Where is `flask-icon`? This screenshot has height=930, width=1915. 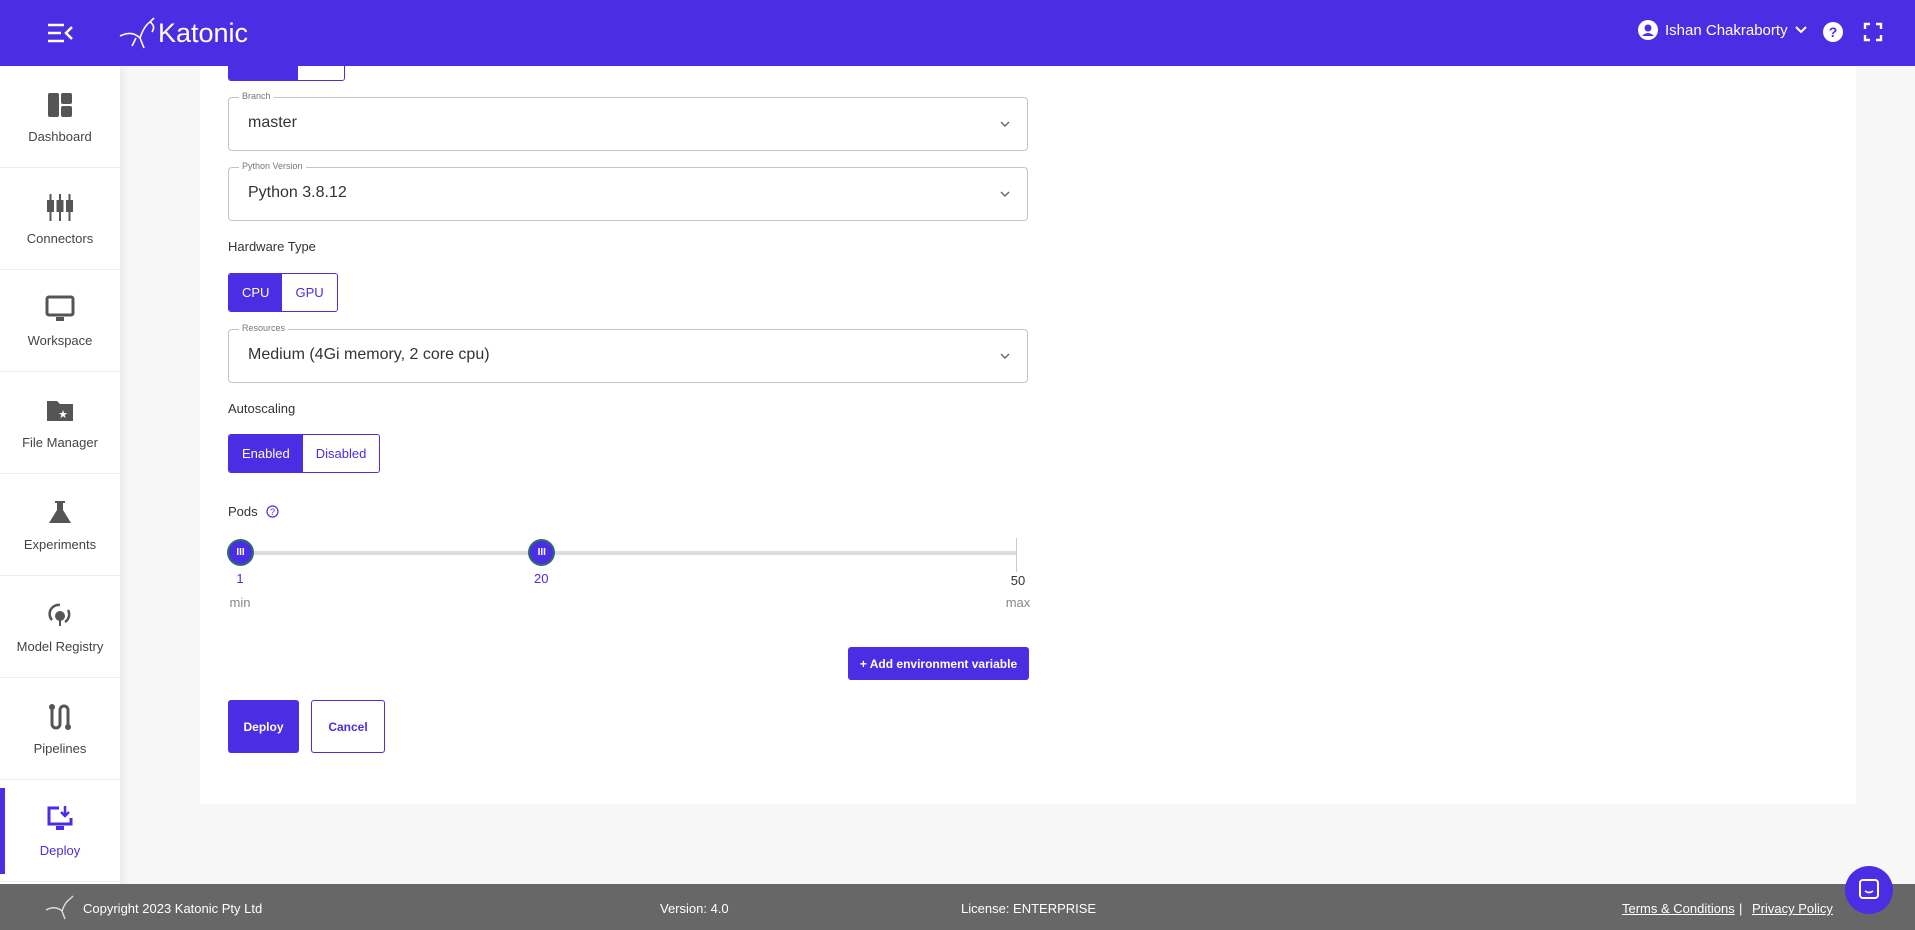
flask-icon is located at coordinates (60, 511).